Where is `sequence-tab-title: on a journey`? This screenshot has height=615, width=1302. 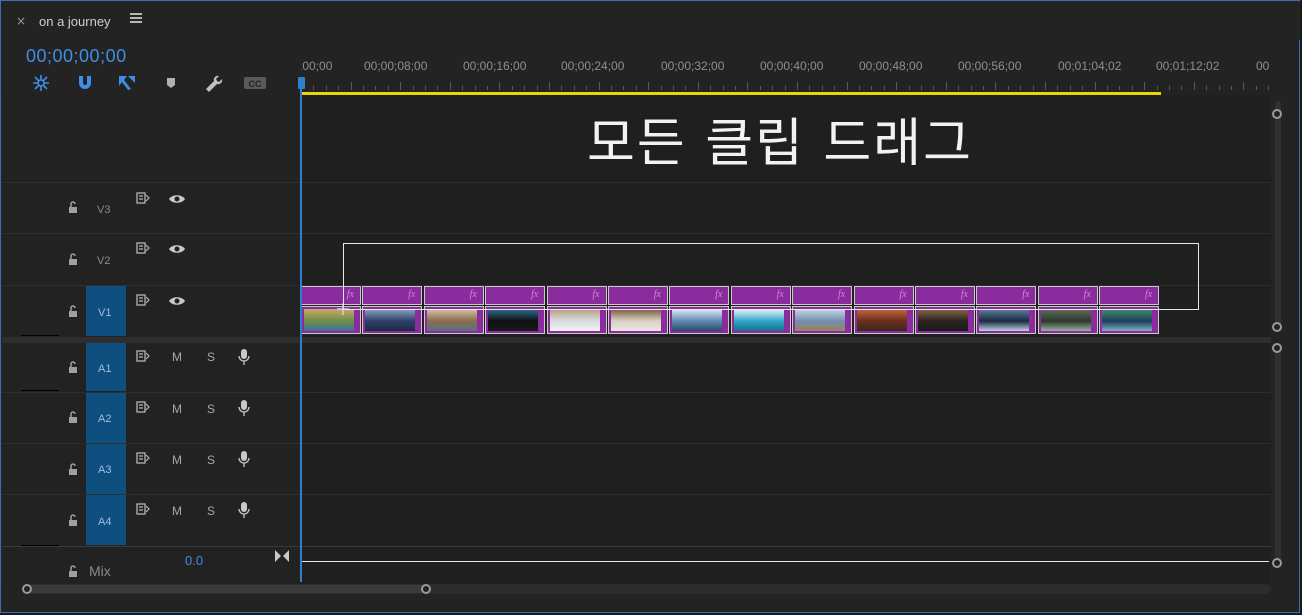
sequence-tab-title: on a journey is located at coordinates (75, 21).